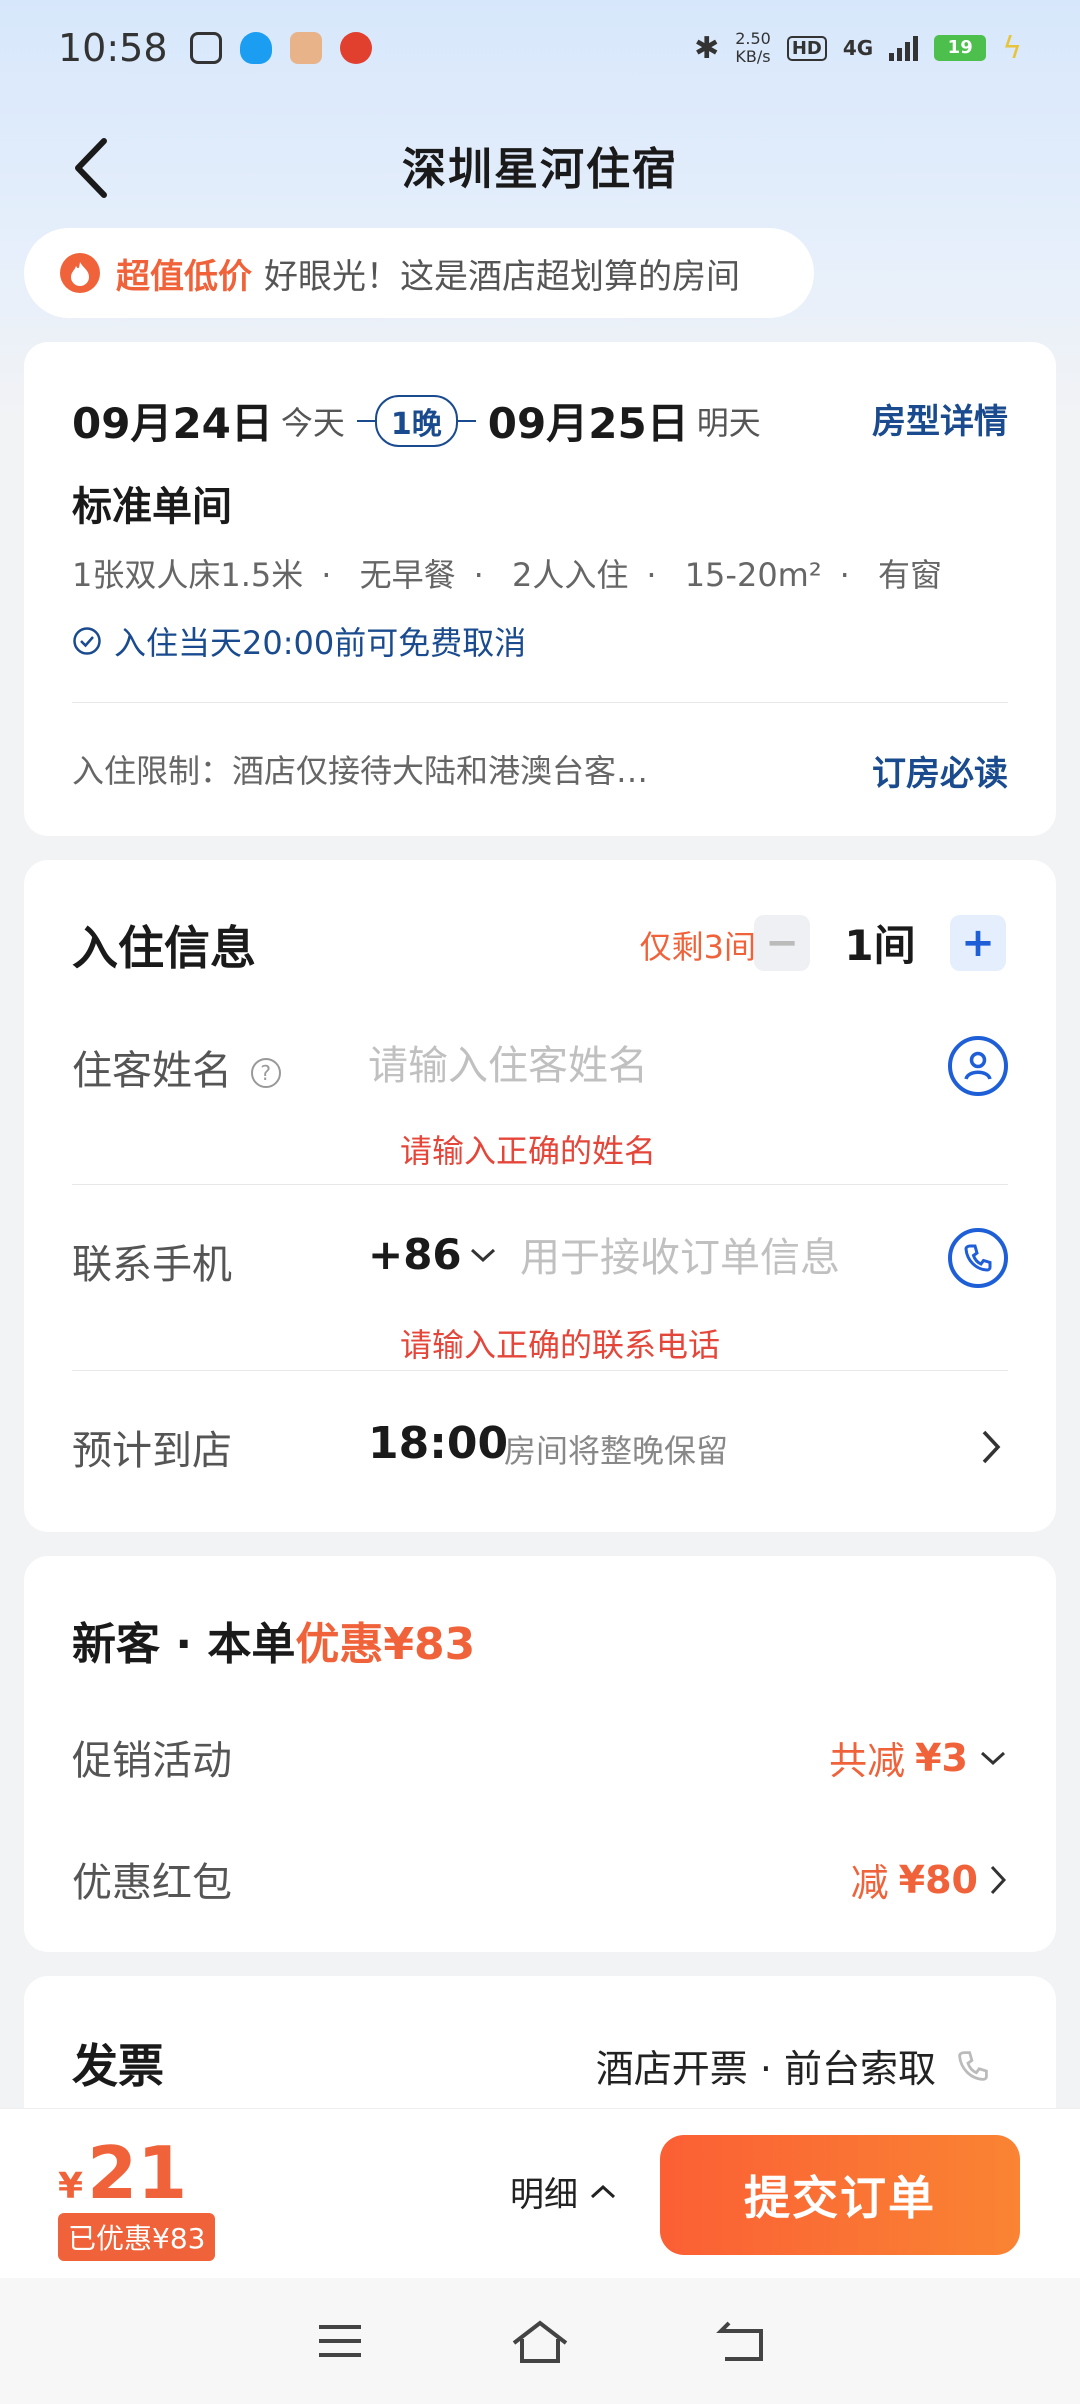 The image size is (1080, 2404). What do you see at coordinates (544, 2195) in the screenshot?
I see `price-detail-label: 明细` at bounding box center [544, 2195].